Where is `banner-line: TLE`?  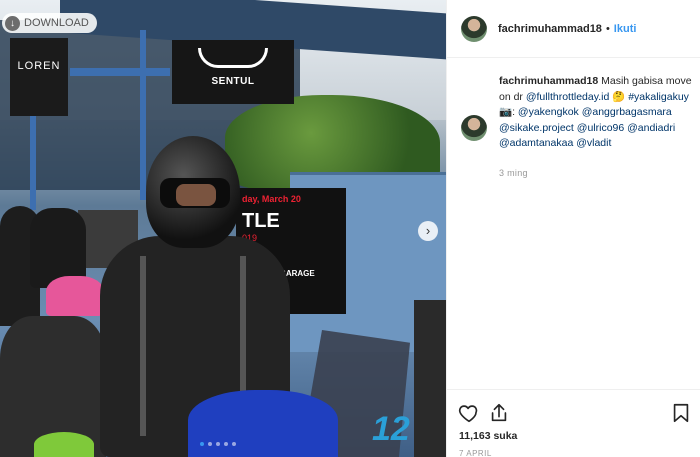
banner-line: TLE is located at coordinates (261, 221).